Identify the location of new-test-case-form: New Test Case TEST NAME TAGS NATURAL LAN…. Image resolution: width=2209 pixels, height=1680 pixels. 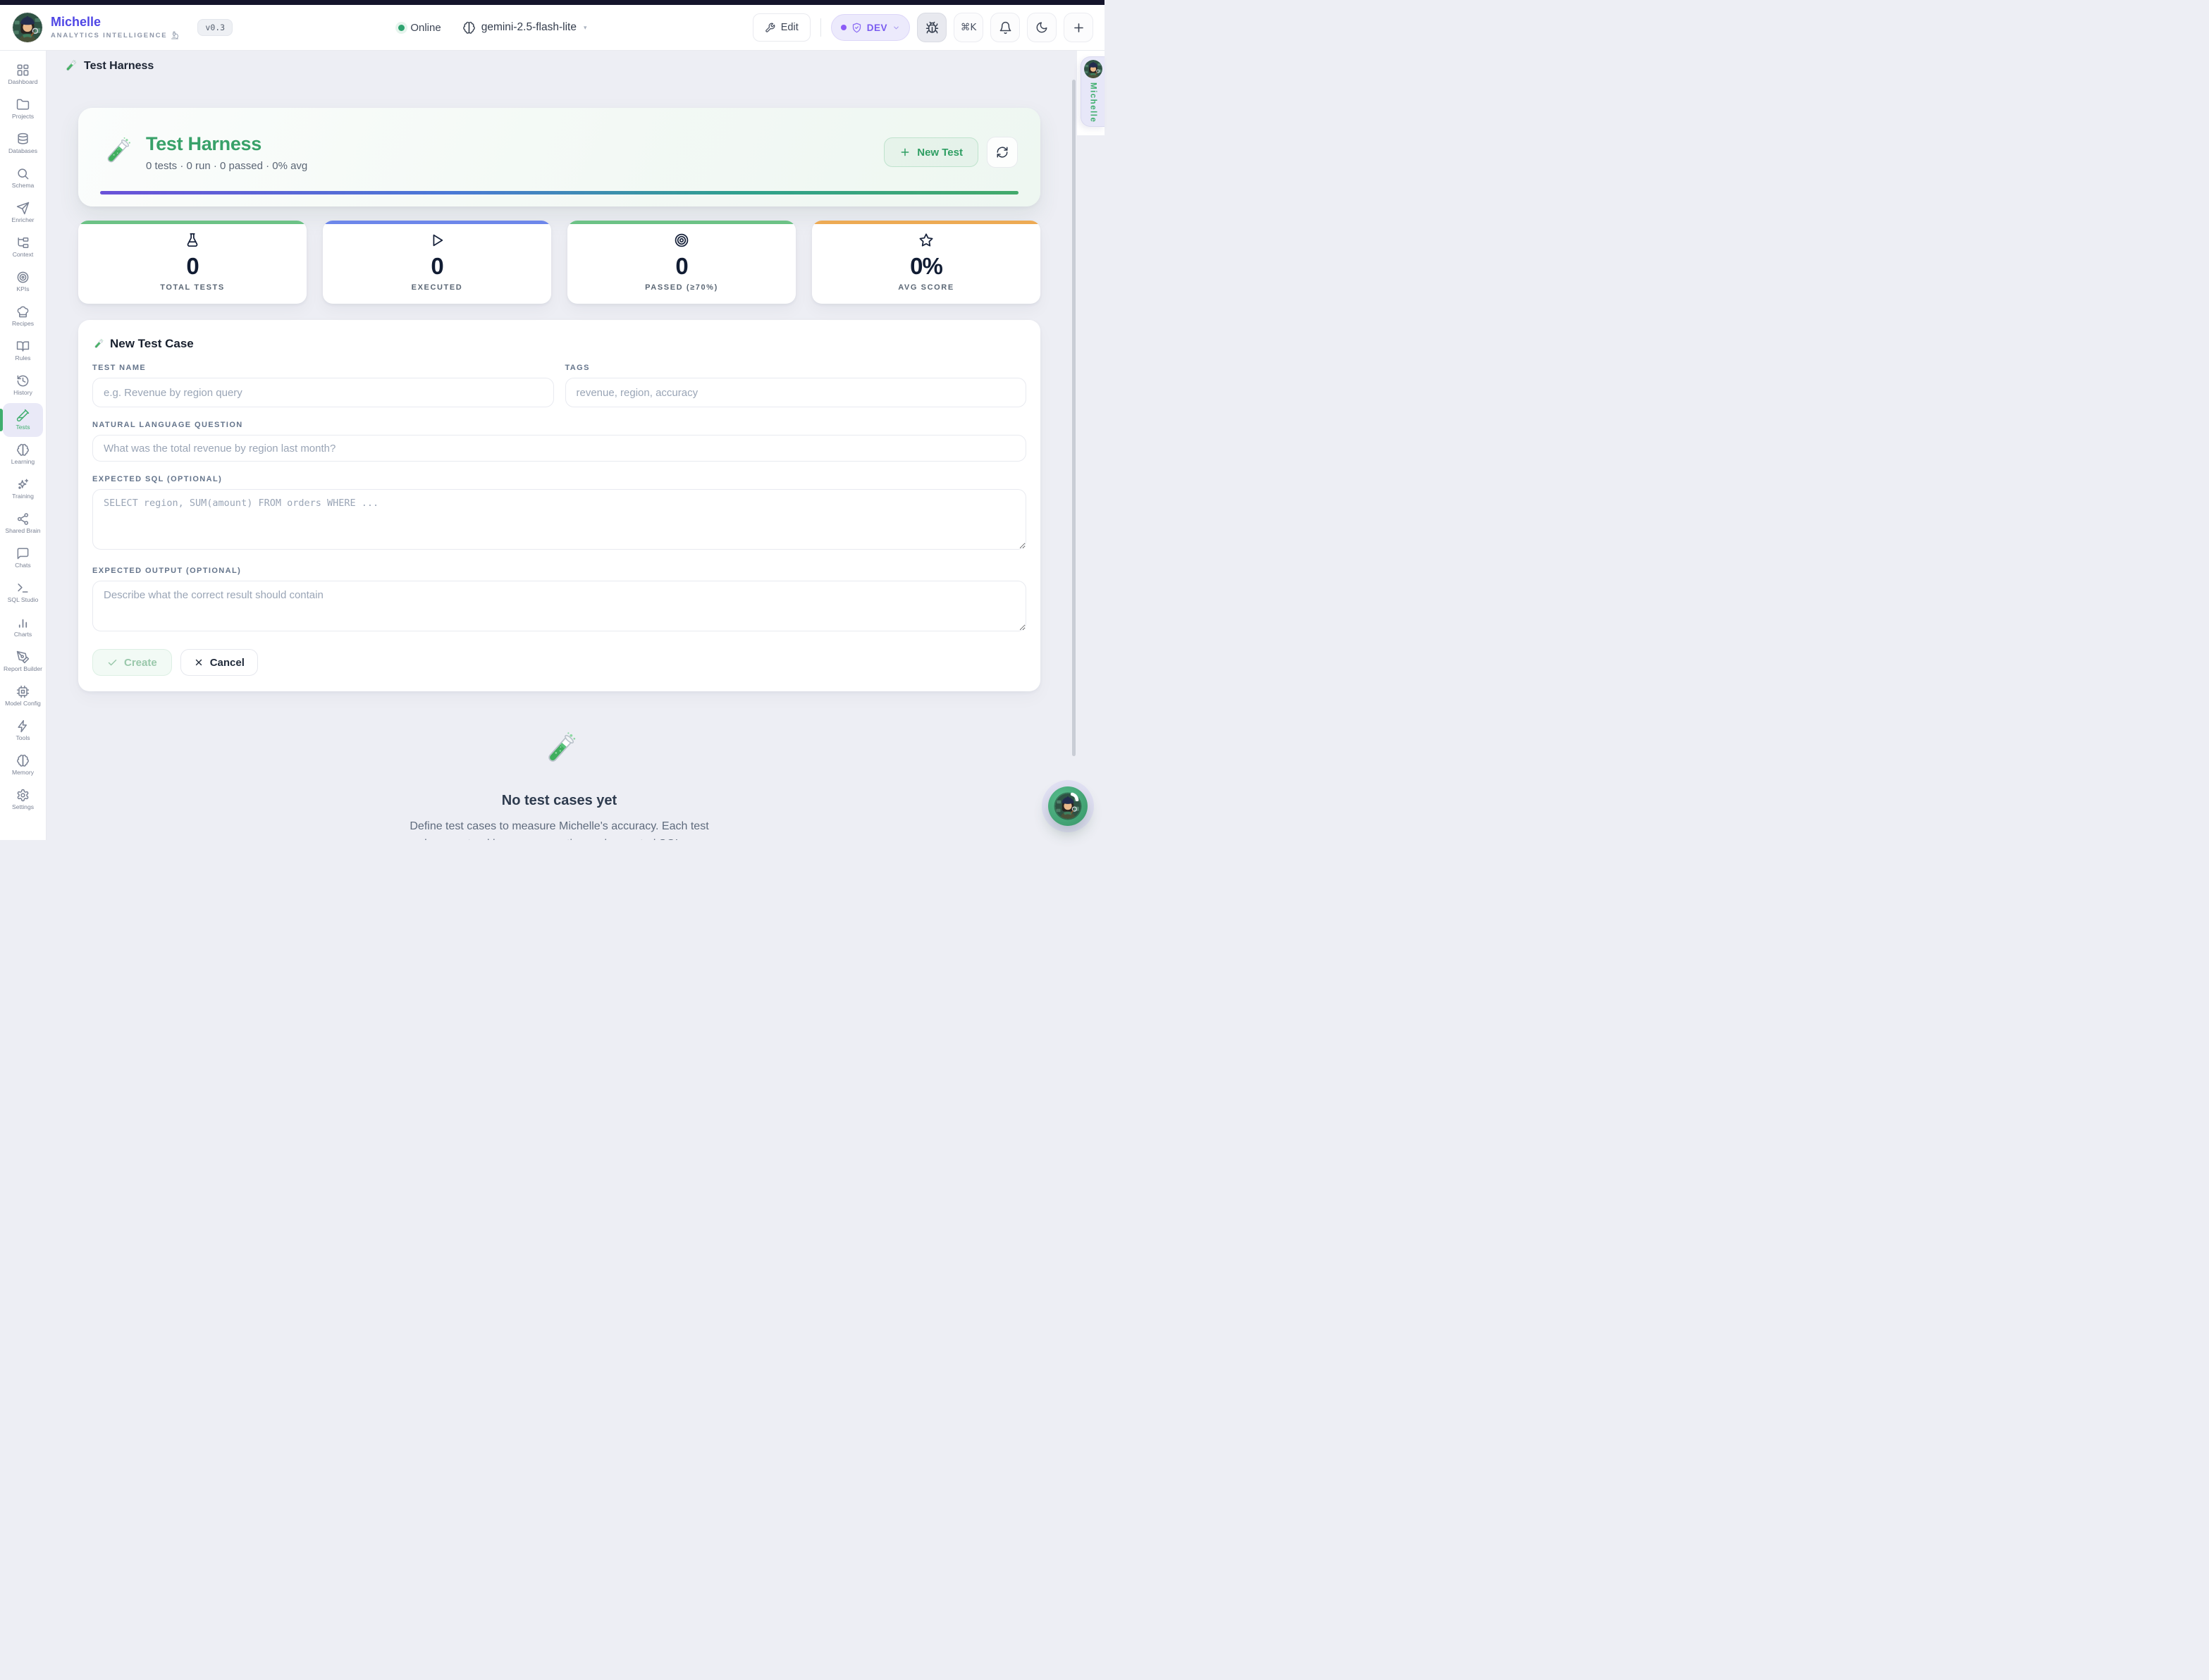
(559, 505).